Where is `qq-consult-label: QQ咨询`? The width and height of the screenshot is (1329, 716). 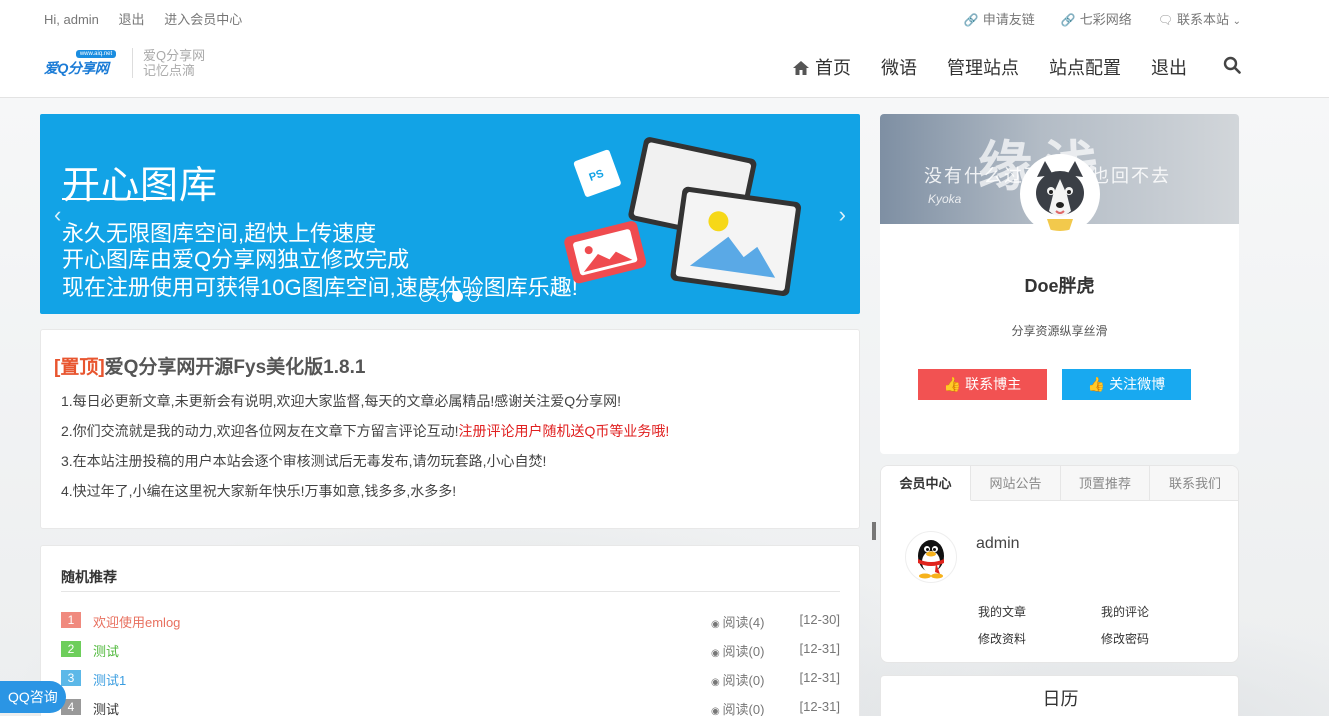
qq-consult-label: QQ咨询 is located at coordinates (33, 697).